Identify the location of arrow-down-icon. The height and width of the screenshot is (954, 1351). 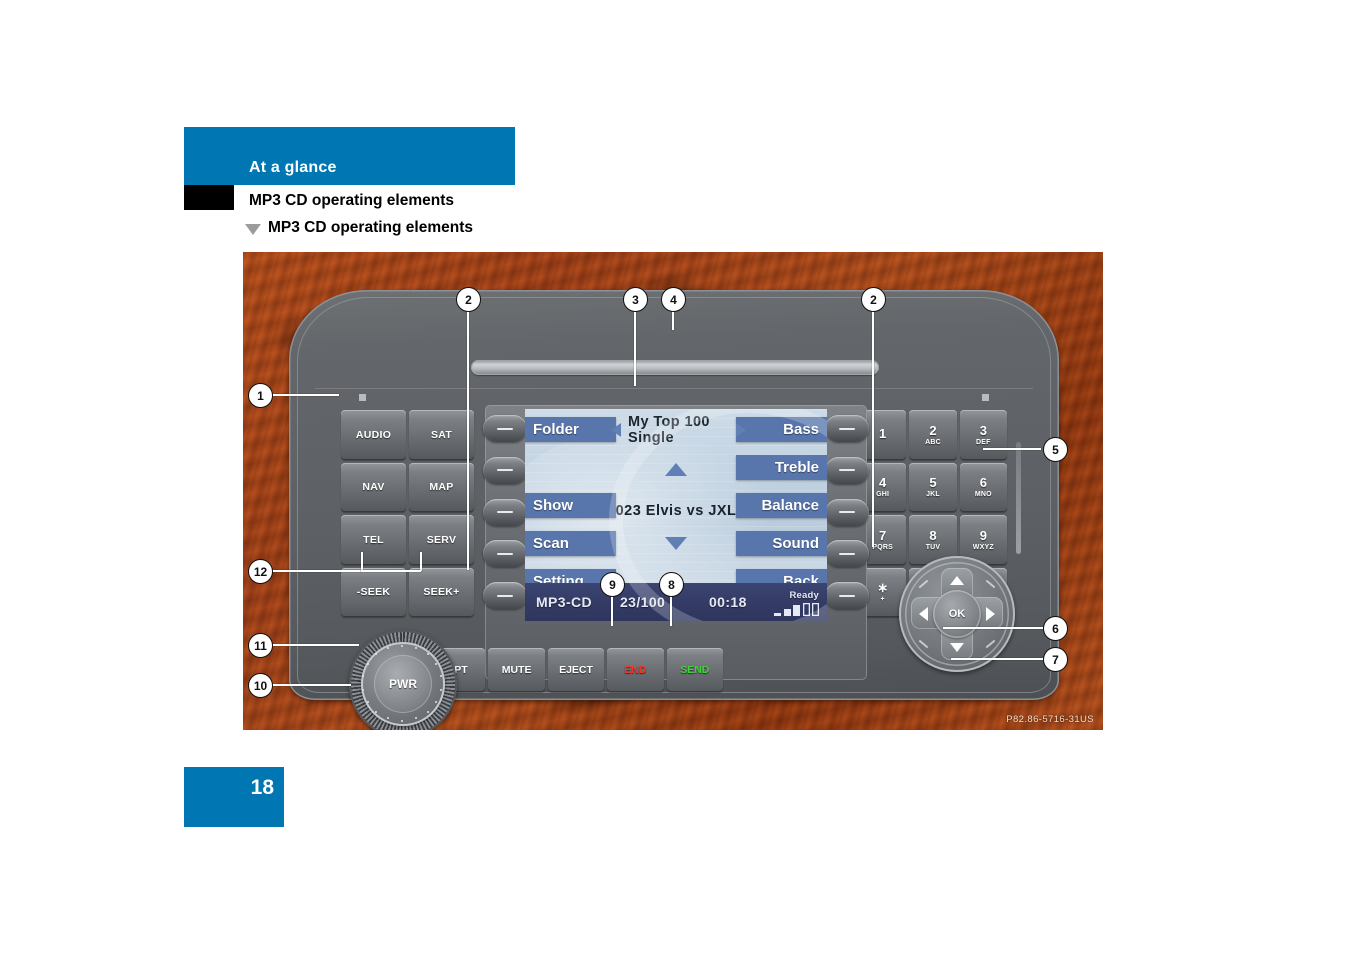
(676, 543).